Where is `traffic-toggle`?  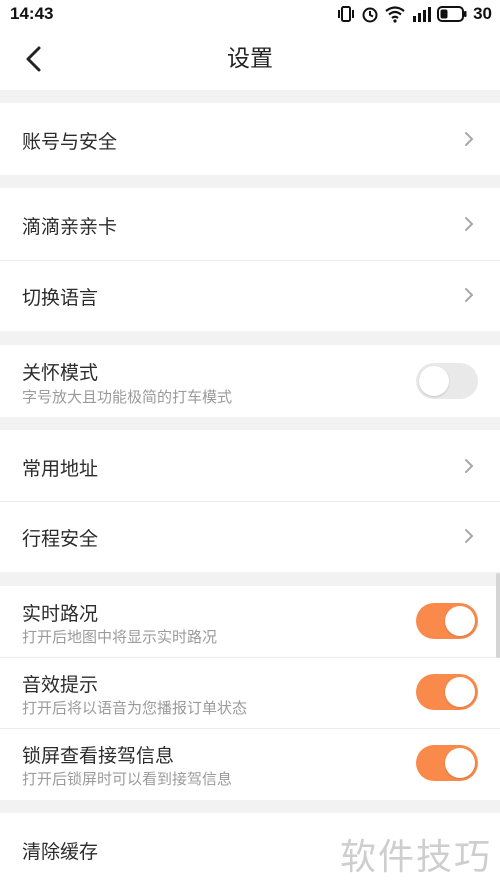
traffic-toggle is located at coordinates (447, 621).